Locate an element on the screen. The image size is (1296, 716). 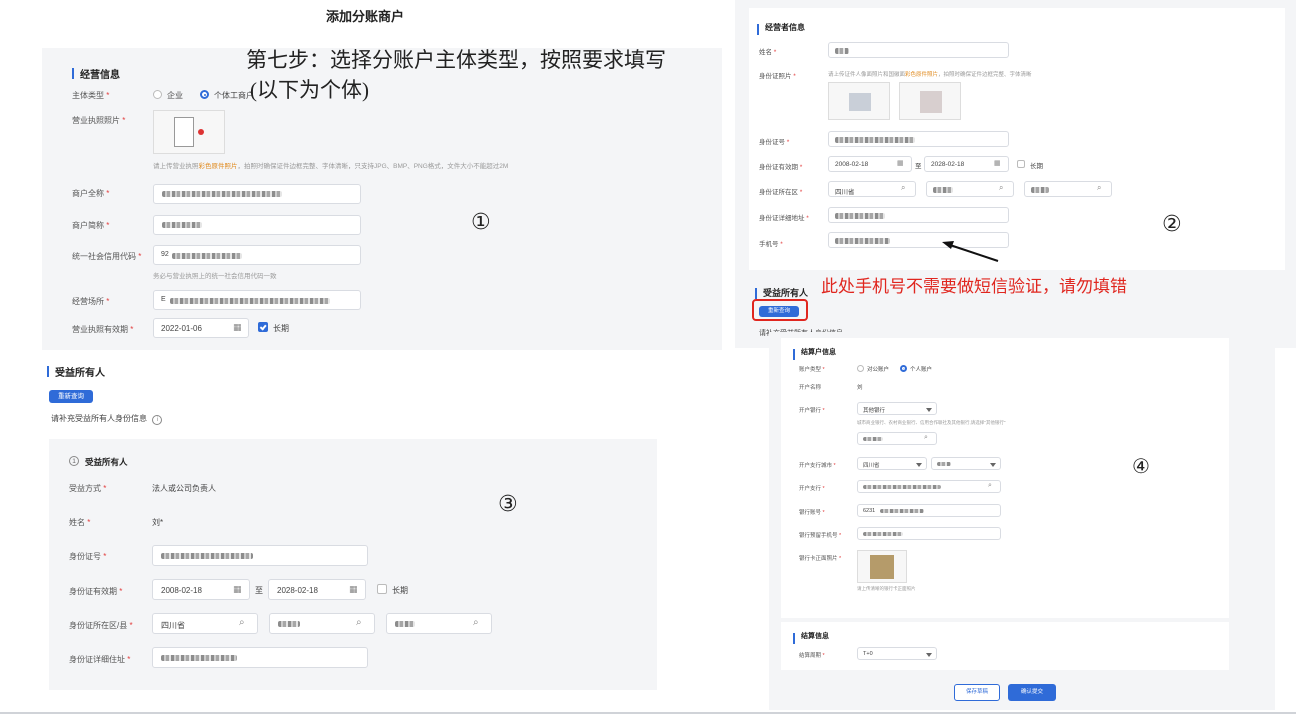
beneficiary-fill-hint: 请补充受益所有人身份信息 i is located at coordinates (107, 419).